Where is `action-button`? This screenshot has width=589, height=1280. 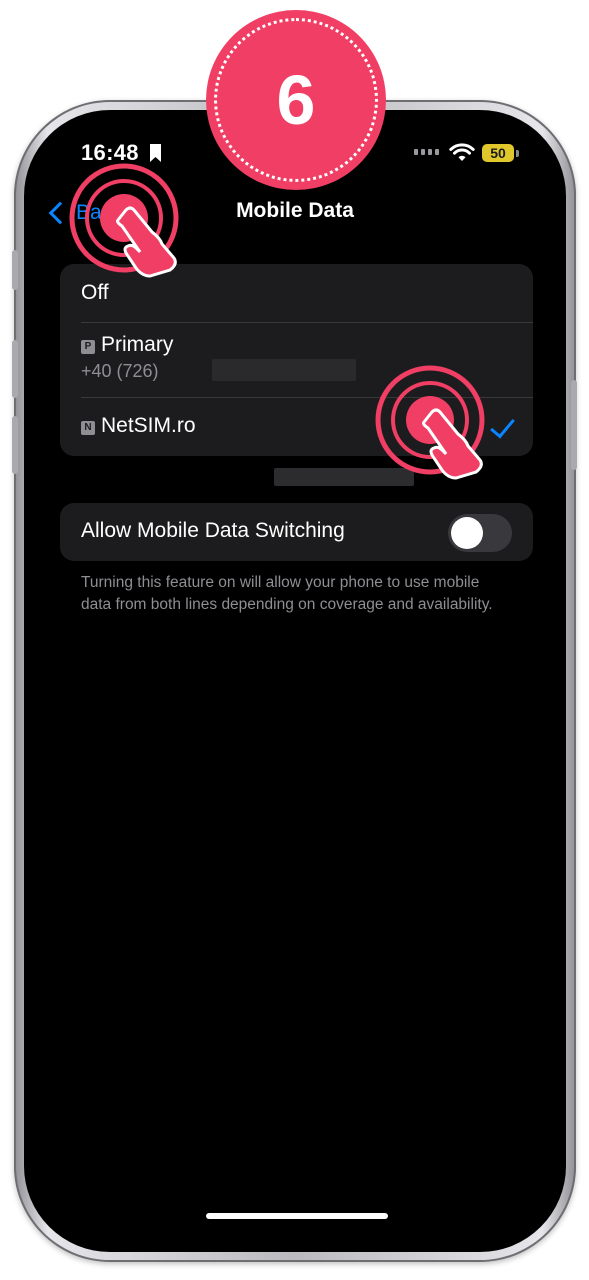
action-button is located at coordinates (15, 270).